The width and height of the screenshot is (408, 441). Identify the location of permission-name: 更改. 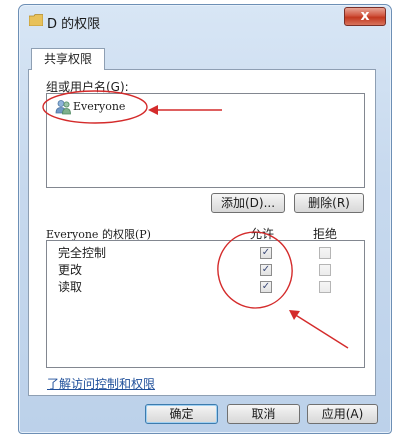
(70, 270).